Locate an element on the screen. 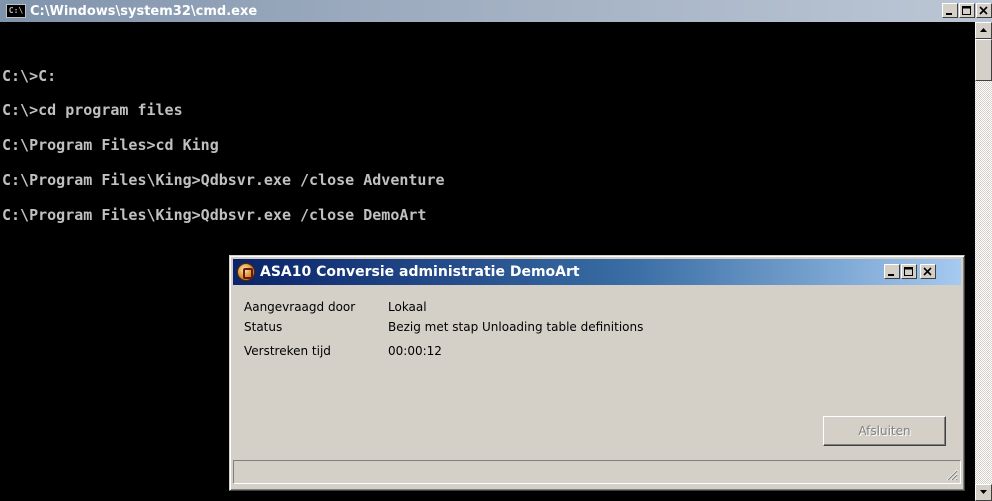 The height and width of the screenshot is (501, 992). dialog-close-button is located at coordinates (928, 271).